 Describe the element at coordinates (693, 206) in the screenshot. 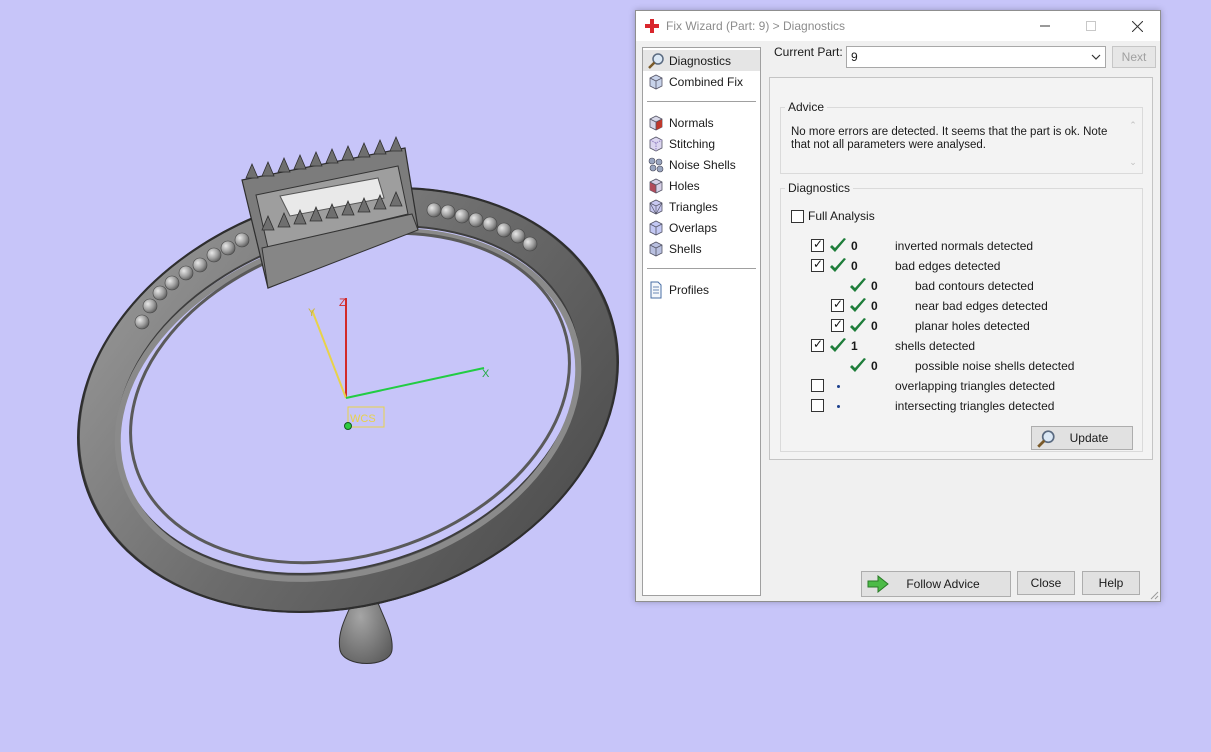

I see `nav-label: Triangles` at that location.